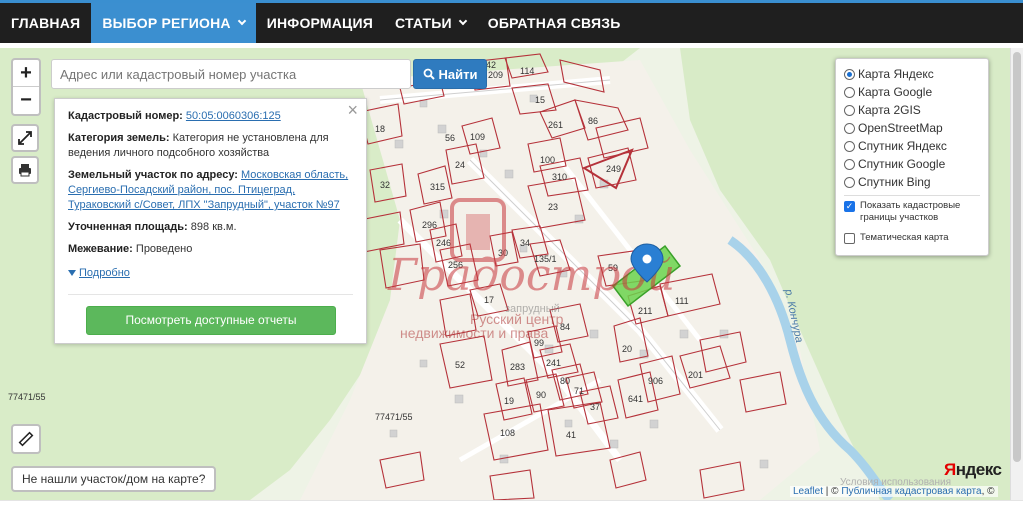 This screenshot has width=1023, height=514. What do you see at coordinates (45, 23) in the screenshot?
I see `nav-home: ГЛАВНАЯ` at bounding box center [45, 23].